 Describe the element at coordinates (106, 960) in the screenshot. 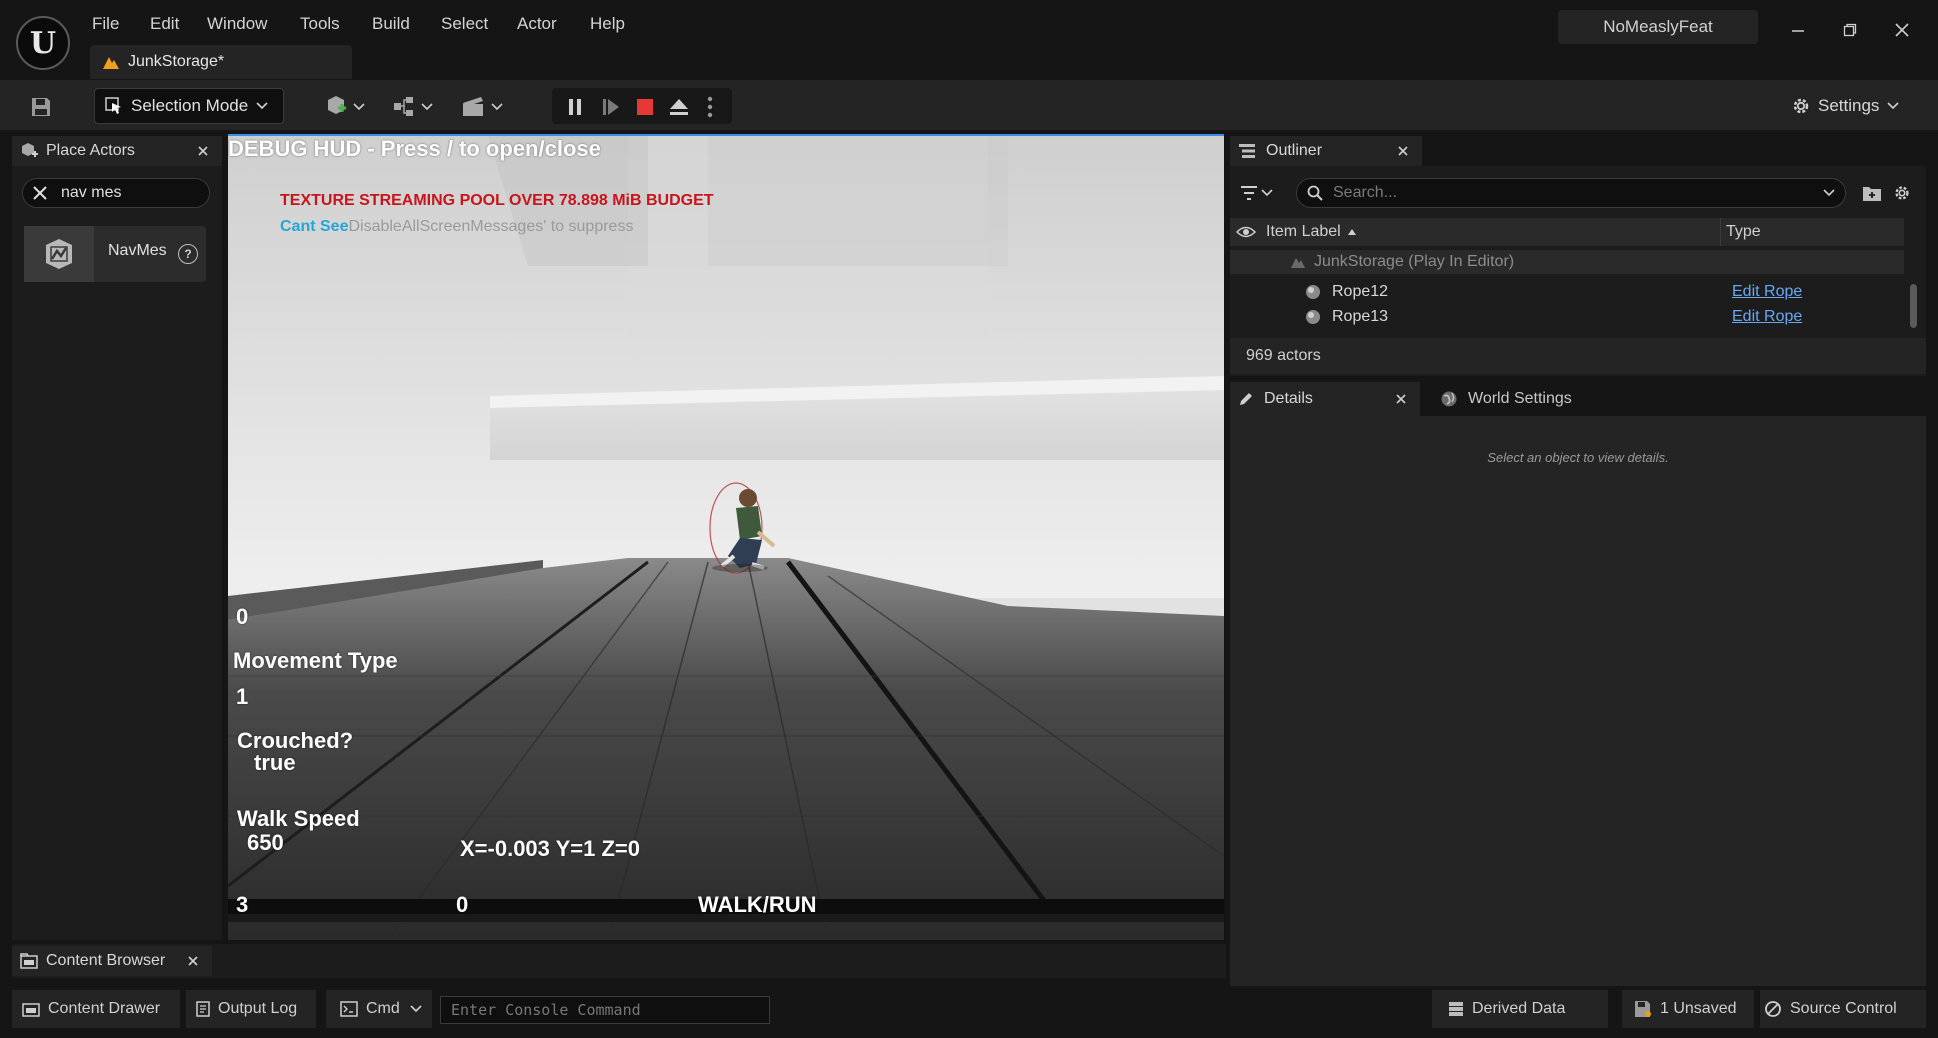

I see `content-browser-title: Content Browser` at that location.